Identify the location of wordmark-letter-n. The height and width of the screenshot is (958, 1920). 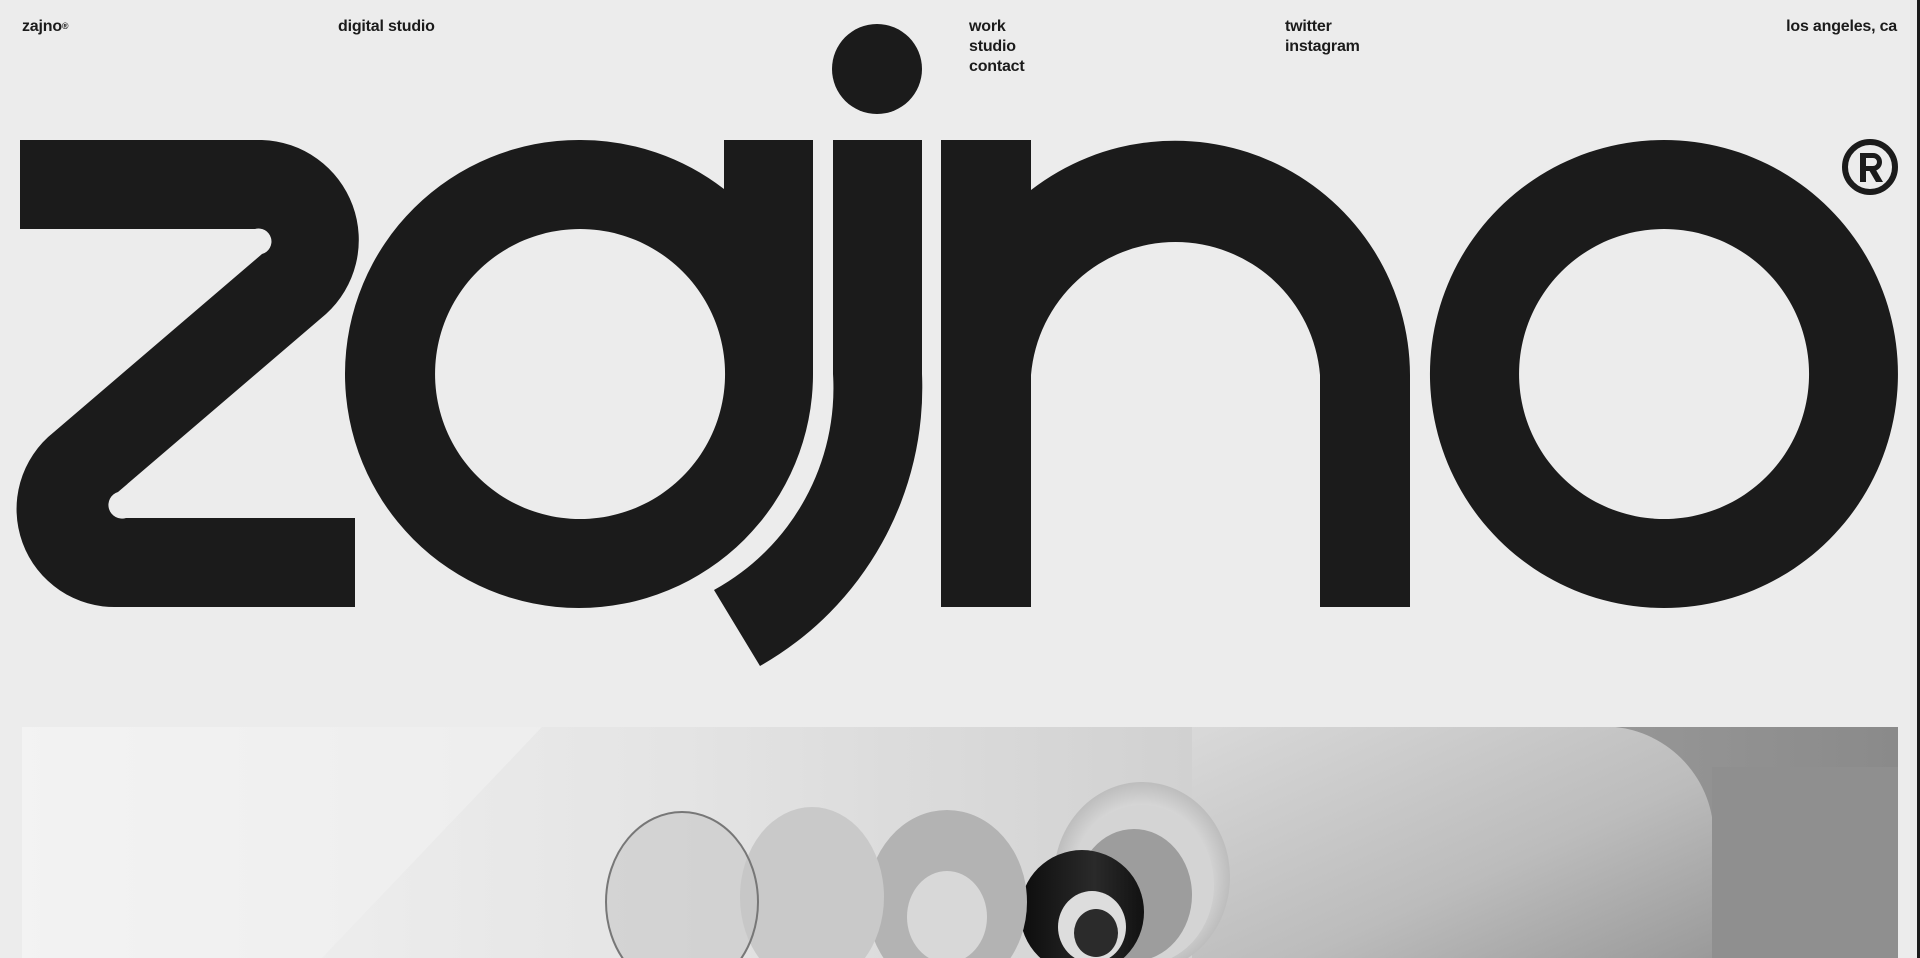
(1175, 373).